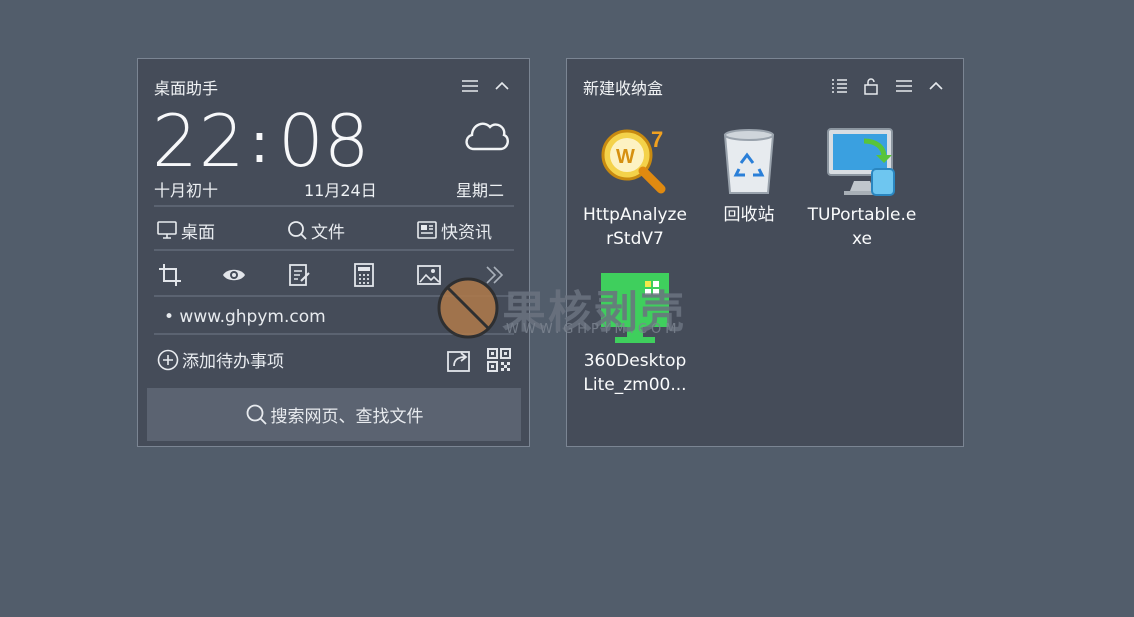  What do you see at coordinates (328, 232) in the screenshot?
I see `quick-link-label: 文件` at bounding box center [328, 232].